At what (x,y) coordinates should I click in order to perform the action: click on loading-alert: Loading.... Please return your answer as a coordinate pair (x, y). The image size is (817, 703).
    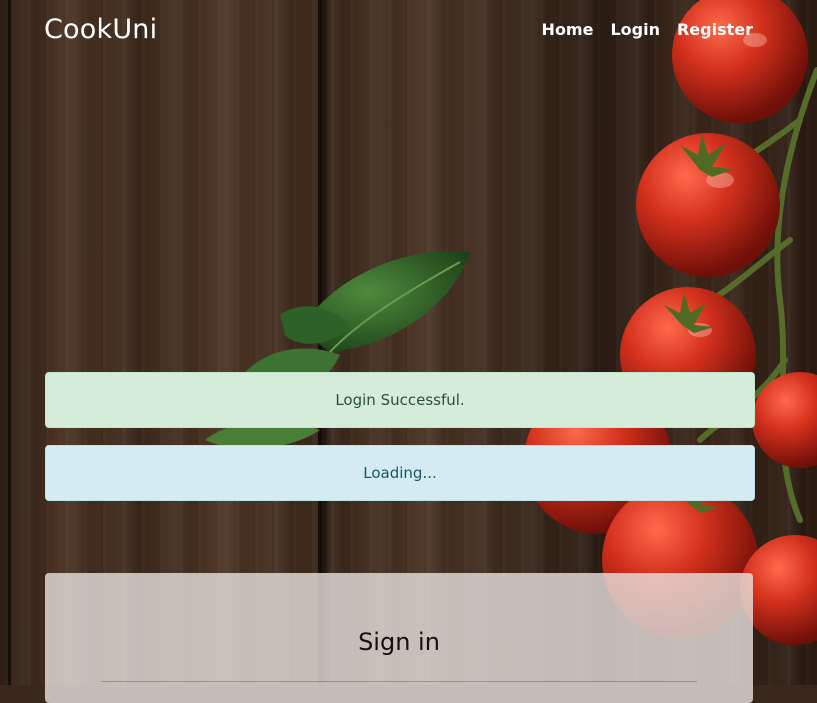
    Looking at the image, I should click on (400, 473).